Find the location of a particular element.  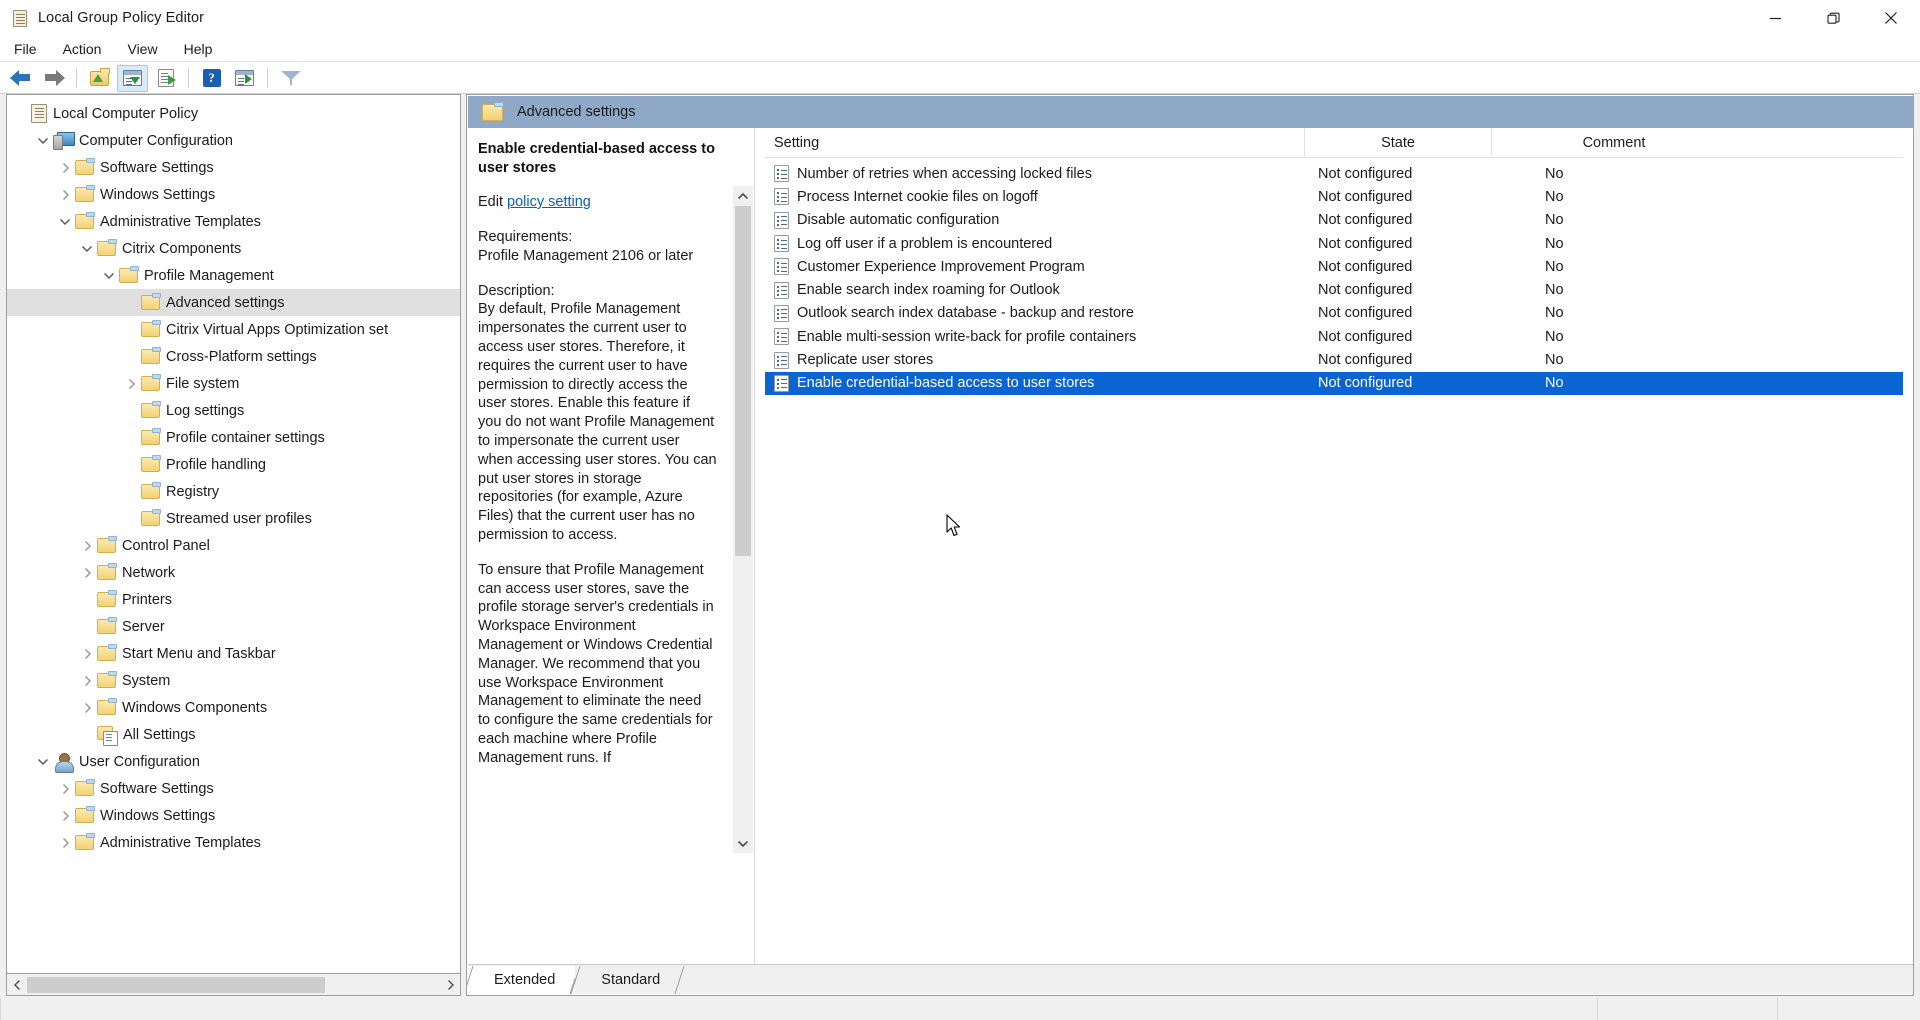

folder-up-icon is located at coordinates (100, 76).